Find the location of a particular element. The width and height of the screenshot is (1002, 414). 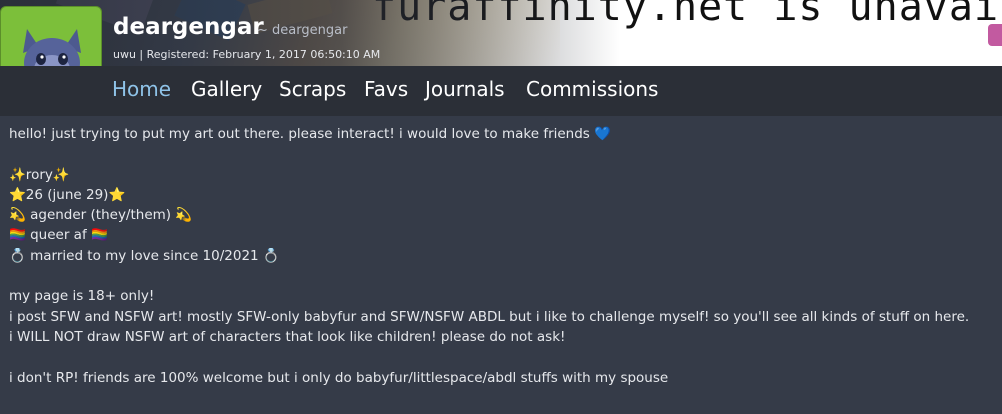

tab-journals: Journals is located at coordinates (465, 89).